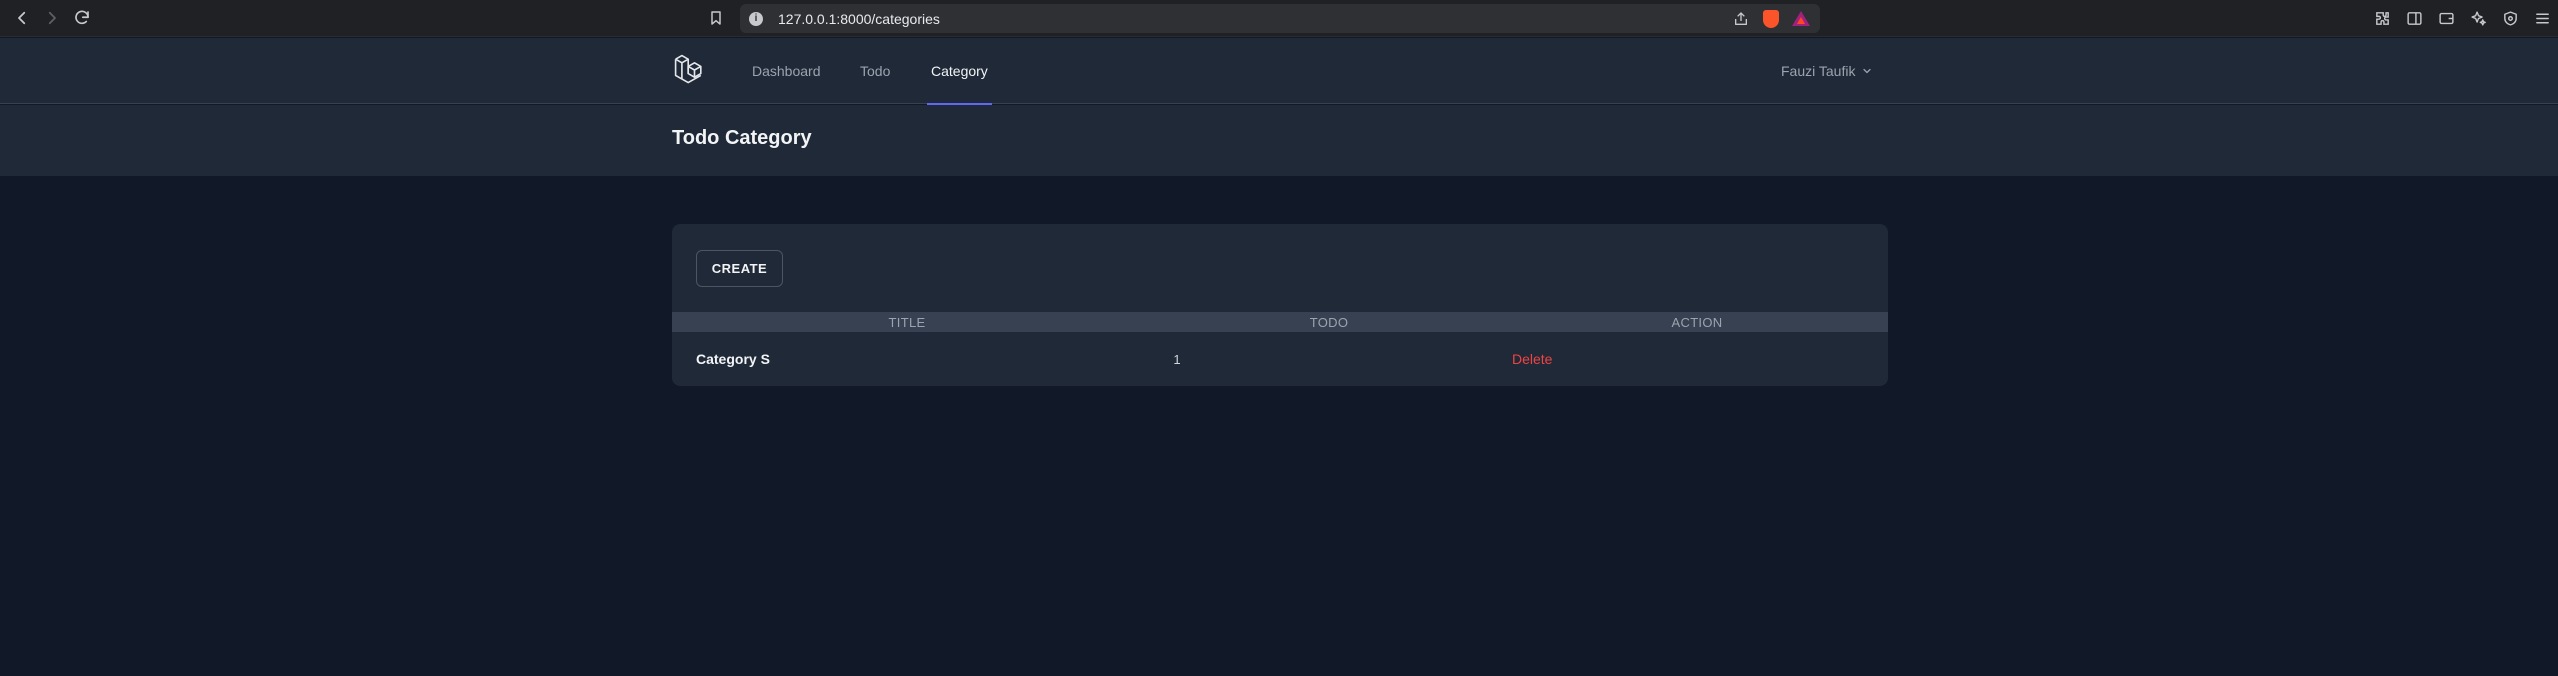 The image size is (2558, 676). What do you see at coordinates (875, 71) in the screenshot?
I see `nav-link-todo: Todo` at bounding box center [875, 71].